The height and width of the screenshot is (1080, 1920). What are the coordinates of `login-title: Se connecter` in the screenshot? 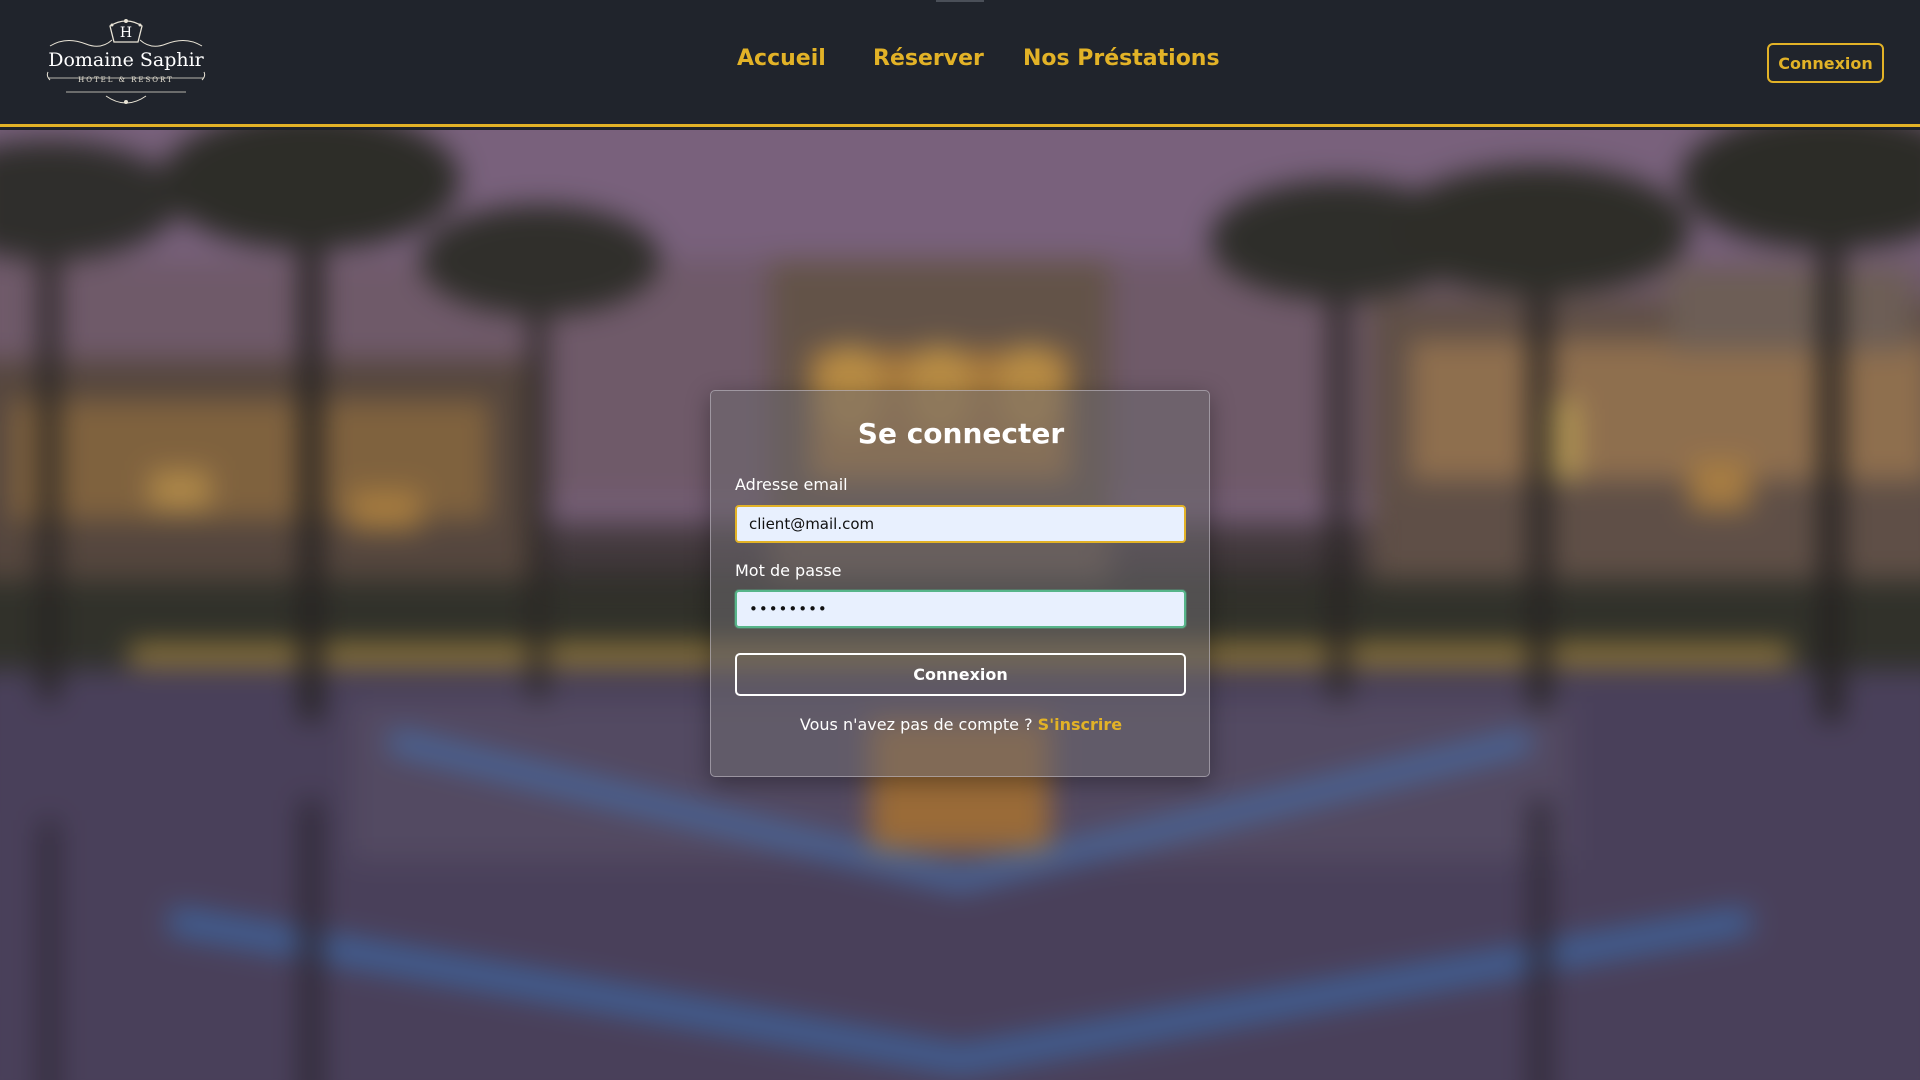 It's located at (961, 433).